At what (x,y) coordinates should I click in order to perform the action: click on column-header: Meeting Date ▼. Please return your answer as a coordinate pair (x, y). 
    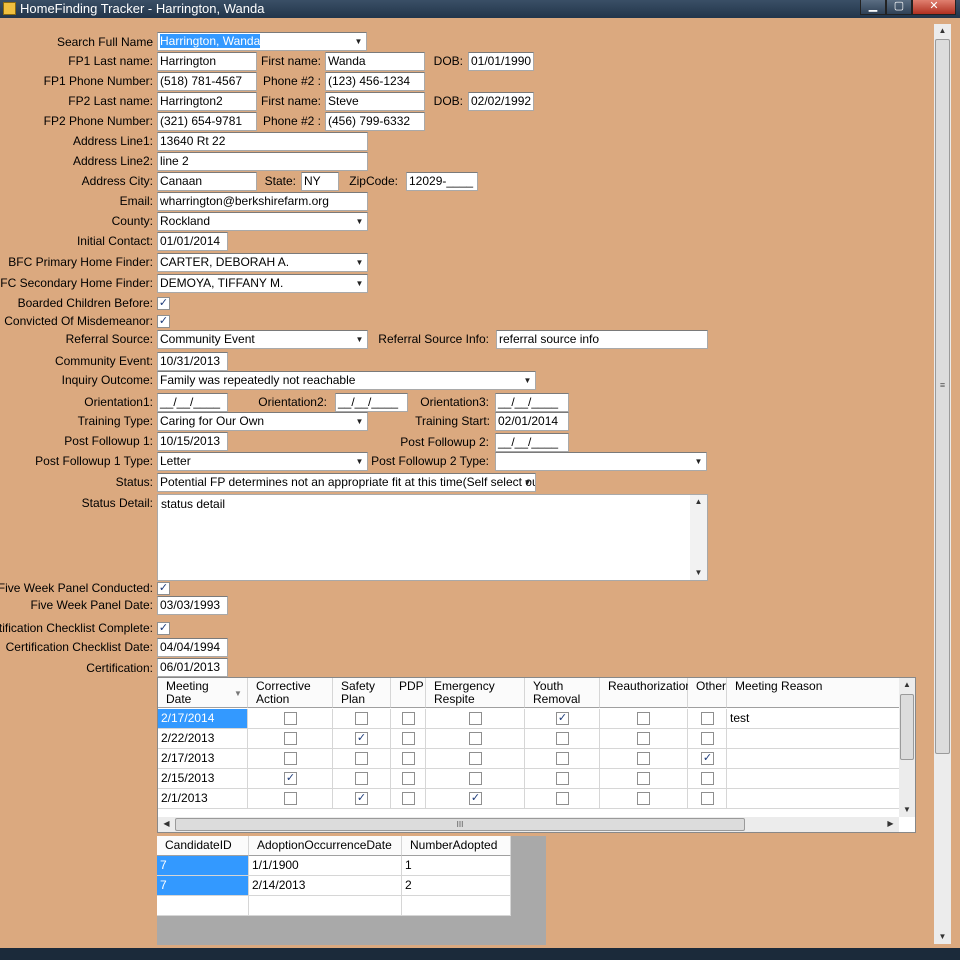
    Looking at the image, I should click on (203, 693).